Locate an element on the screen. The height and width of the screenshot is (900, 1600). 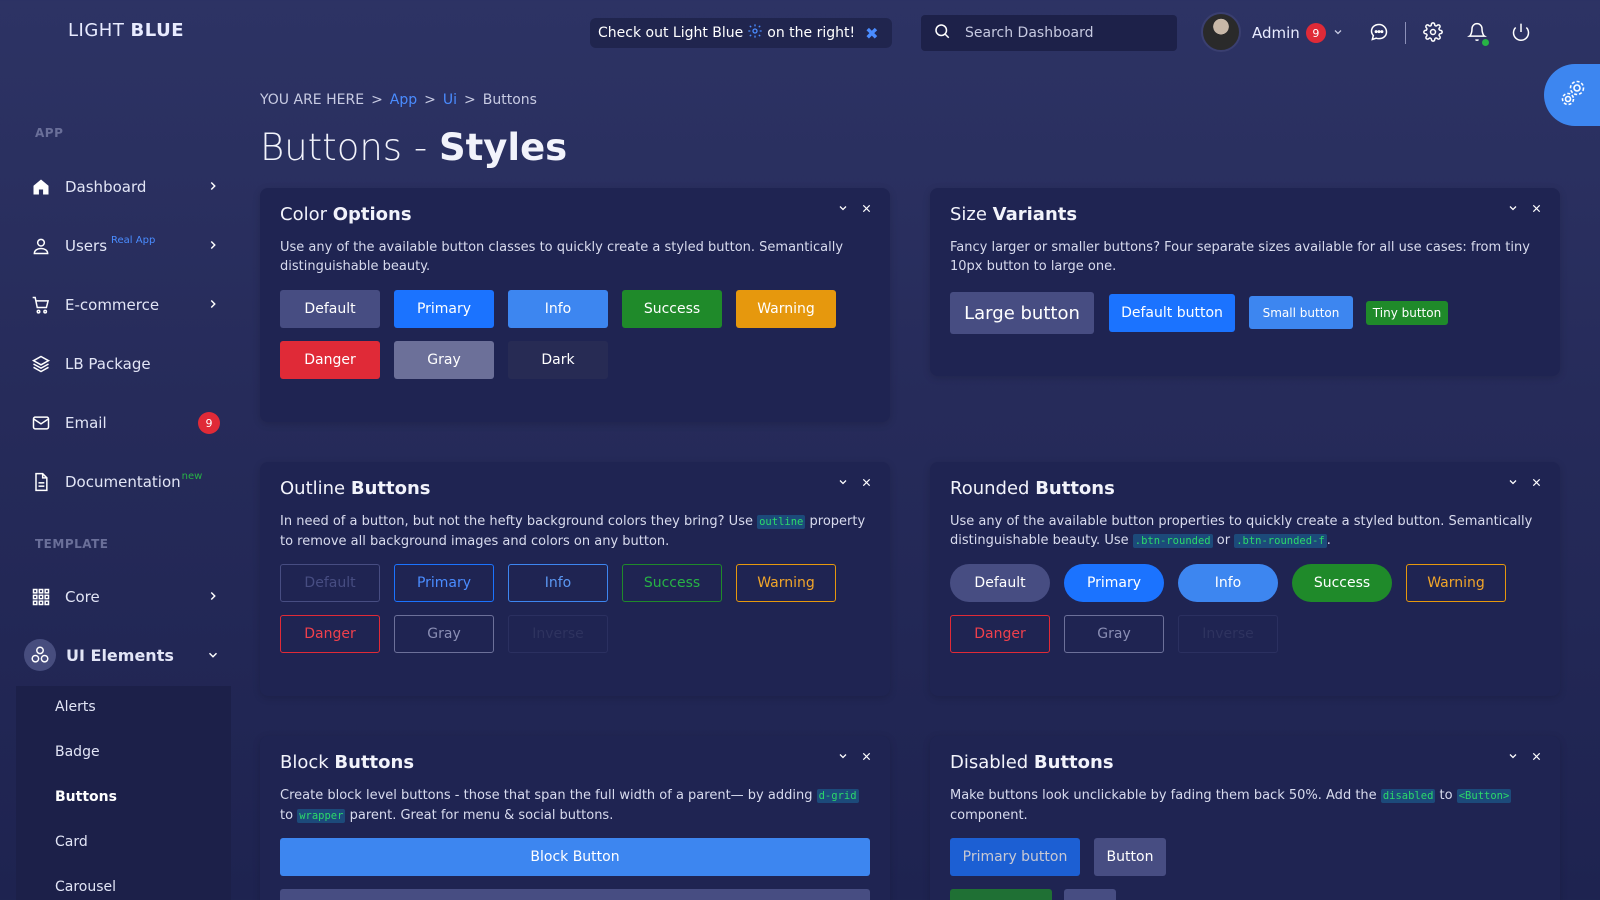
disabled-default-button: Button is located at coordinates (1130, 857).